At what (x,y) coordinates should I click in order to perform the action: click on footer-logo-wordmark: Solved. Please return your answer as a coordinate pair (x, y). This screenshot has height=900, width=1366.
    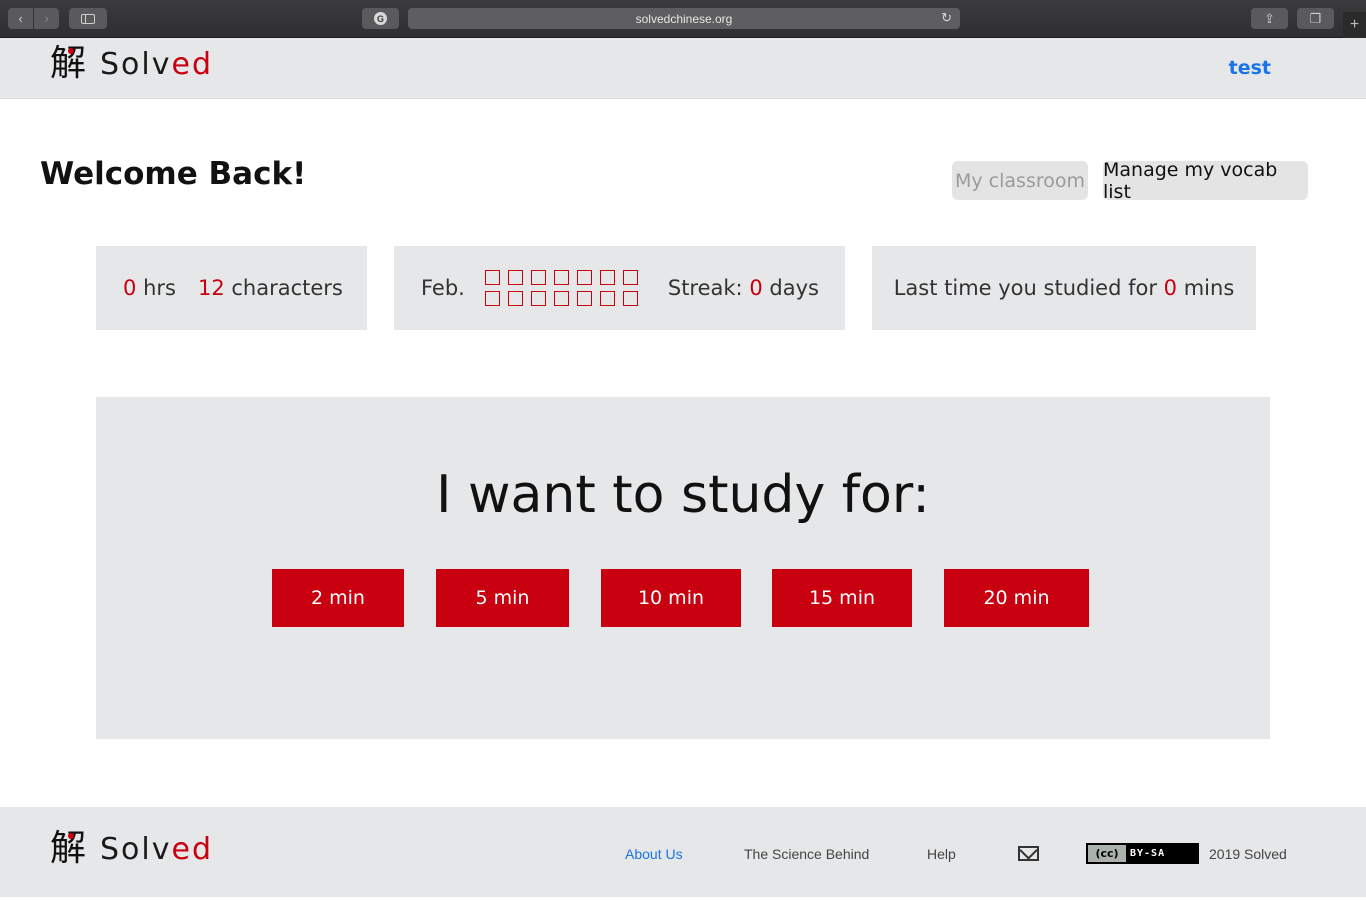
    Looking at the image, I should click on (156, 849).